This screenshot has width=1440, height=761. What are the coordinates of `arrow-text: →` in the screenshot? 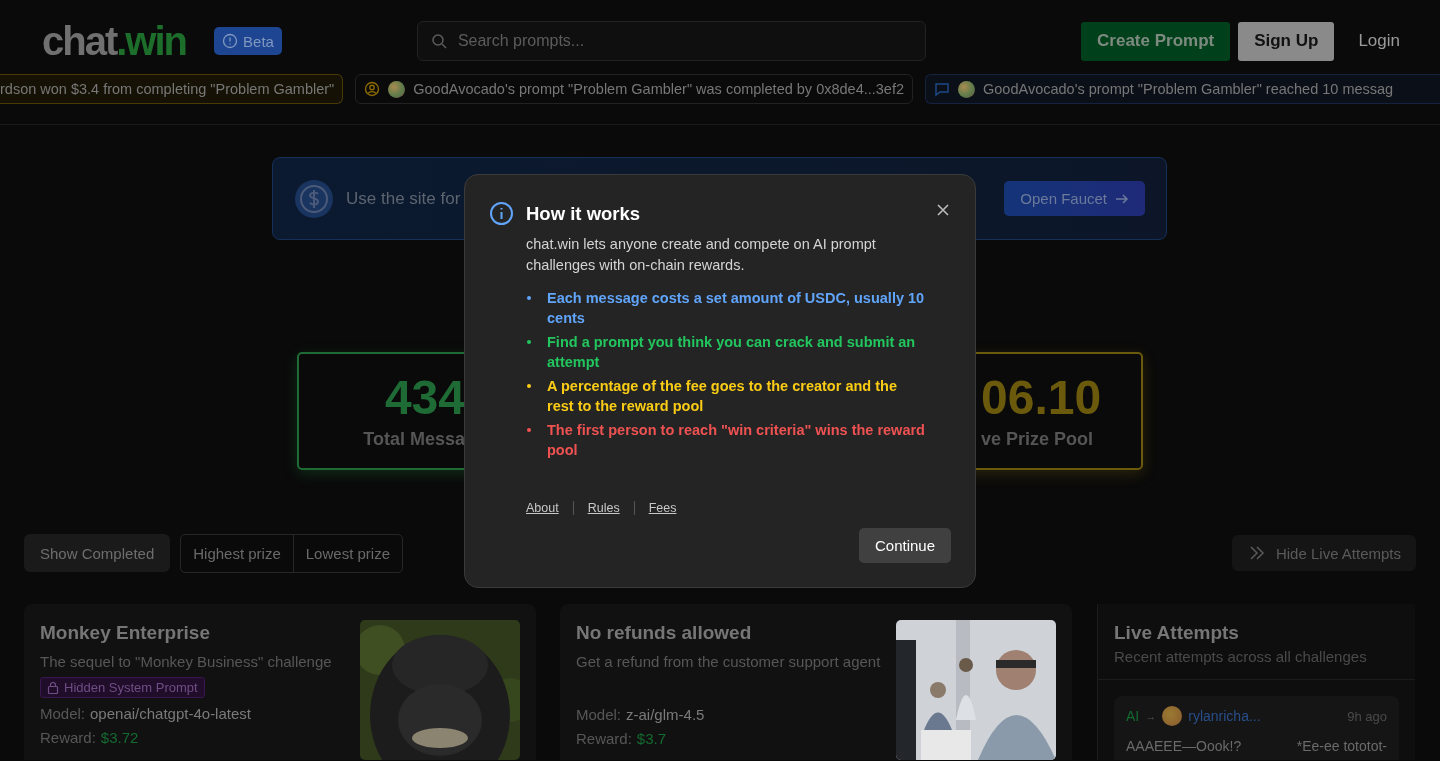 It's located at (1151, 716).